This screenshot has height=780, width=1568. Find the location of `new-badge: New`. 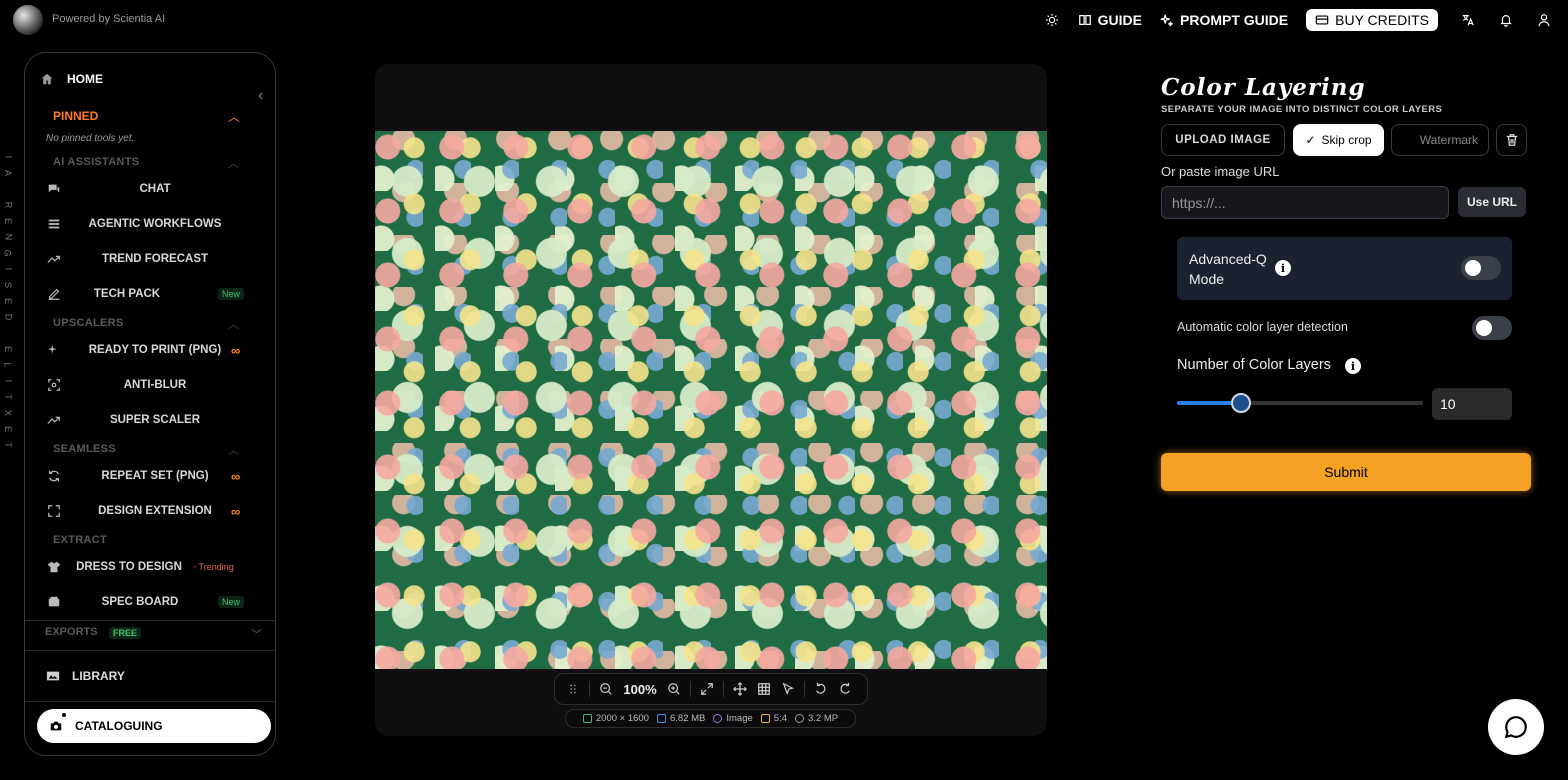

new-badge: New is located at coordinates (231, 602).